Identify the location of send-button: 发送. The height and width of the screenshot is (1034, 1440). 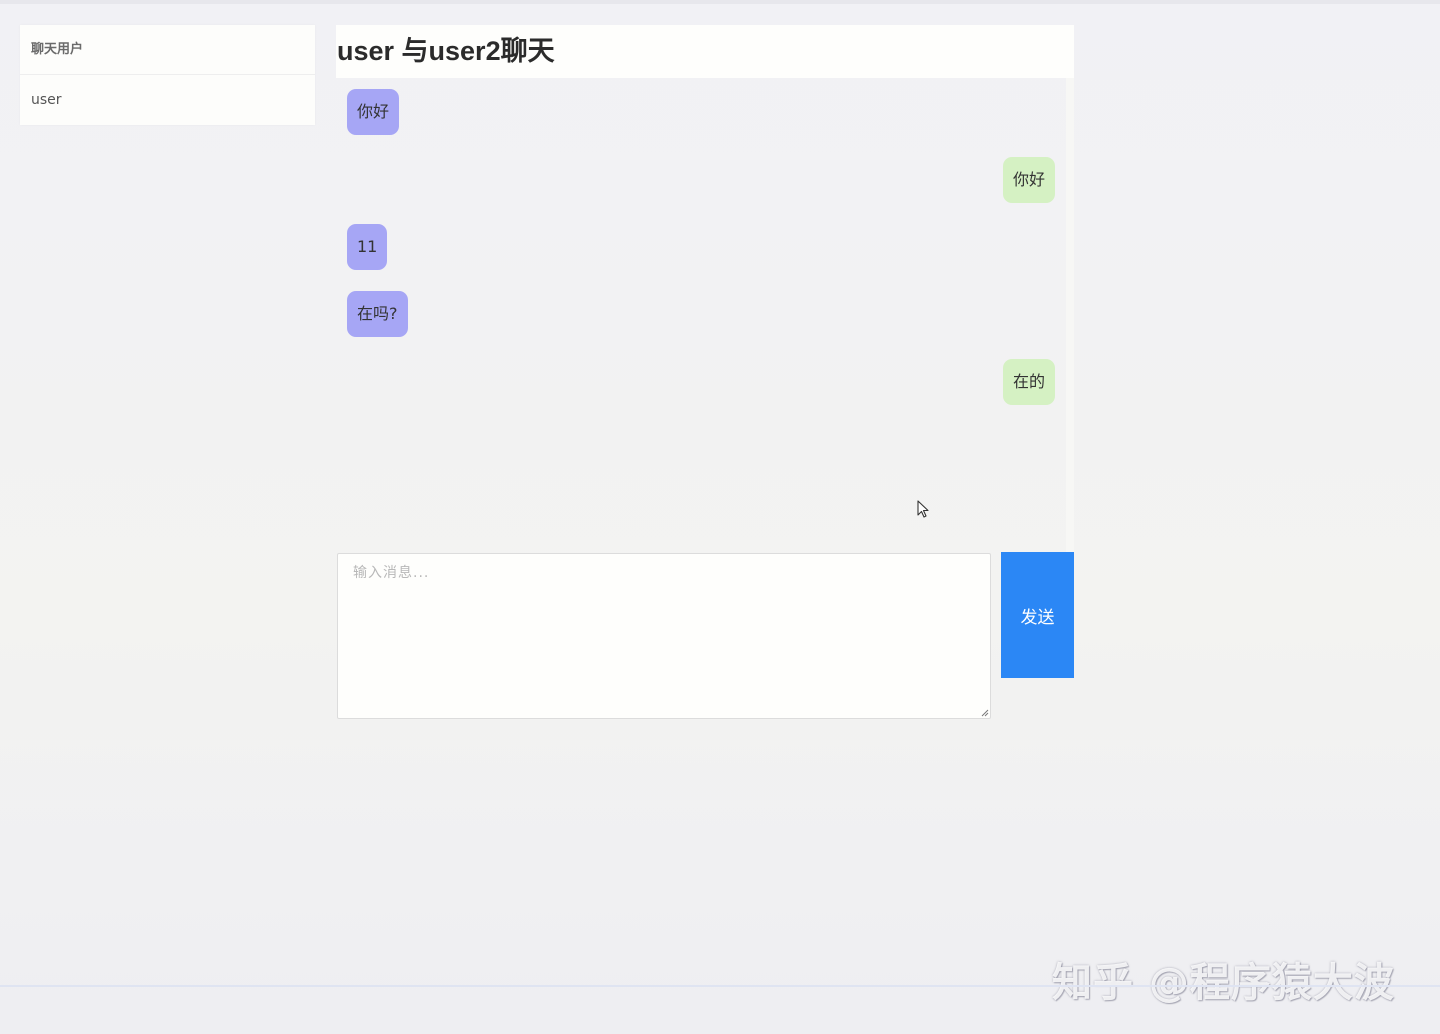
(1037, 615).